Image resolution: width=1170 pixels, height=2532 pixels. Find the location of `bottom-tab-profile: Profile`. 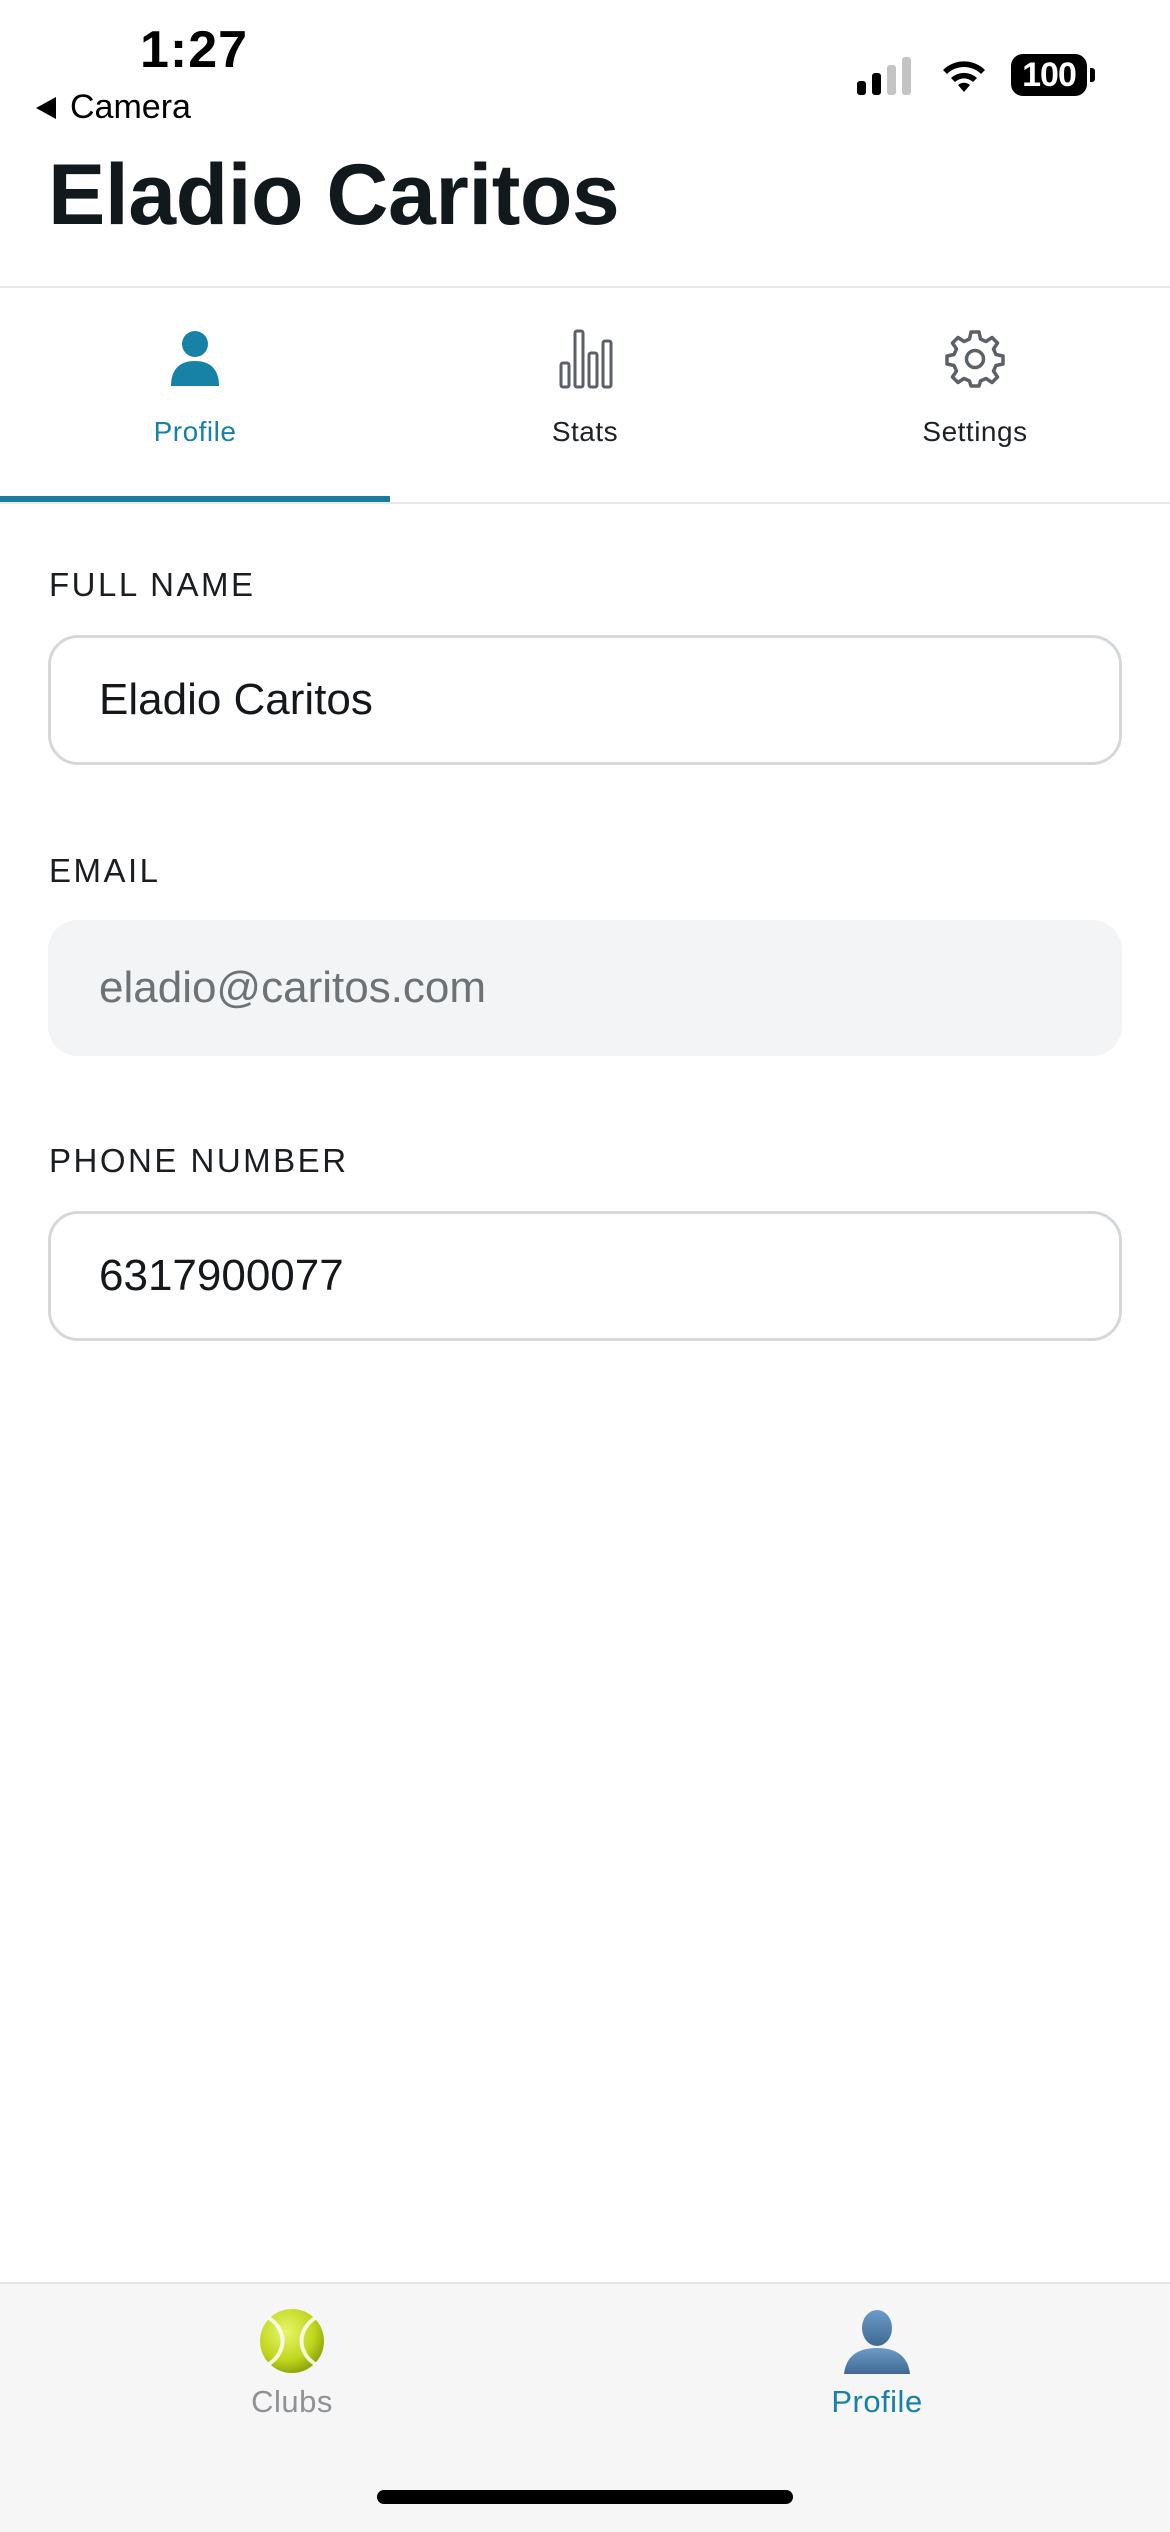

bottom-tab-profile: Profile is located at coordinates (877, 2363).